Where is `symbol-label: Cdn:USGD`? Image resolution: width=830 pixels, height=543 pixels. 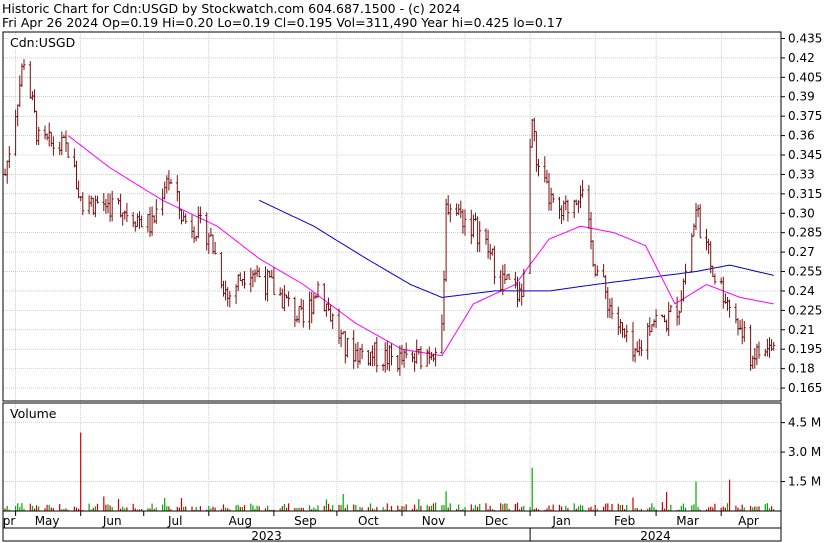 symbol-label: Cdn:USGD is located at coordinates (42, 42).